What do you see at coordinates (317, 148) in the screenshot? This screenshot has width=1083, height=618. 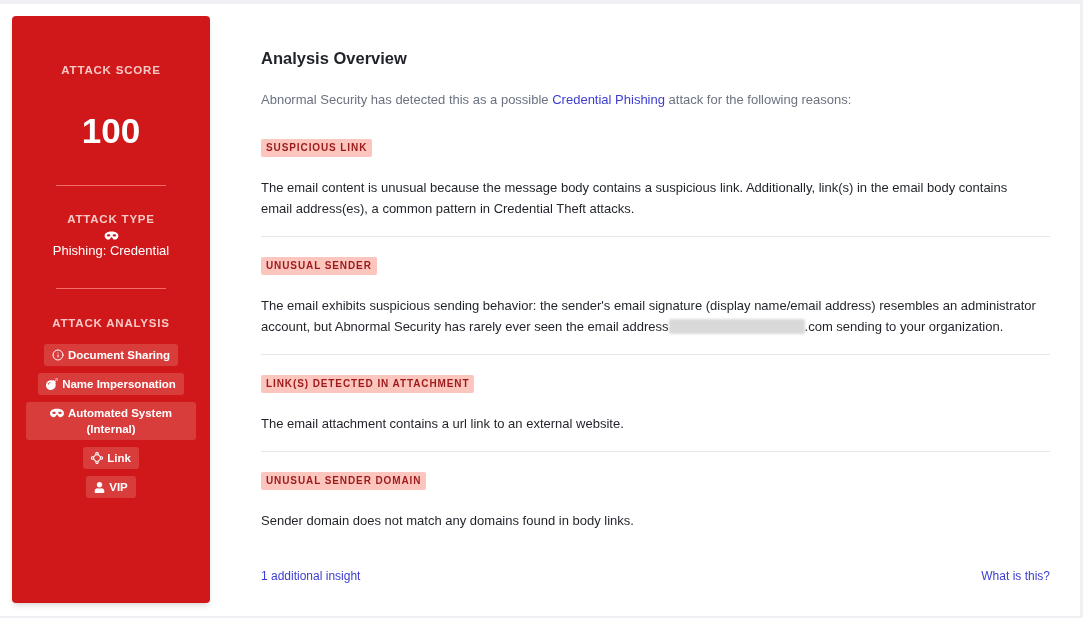 I see `reason-tag: SUSPICIOUS LINK` at bounding box center [317, 148].